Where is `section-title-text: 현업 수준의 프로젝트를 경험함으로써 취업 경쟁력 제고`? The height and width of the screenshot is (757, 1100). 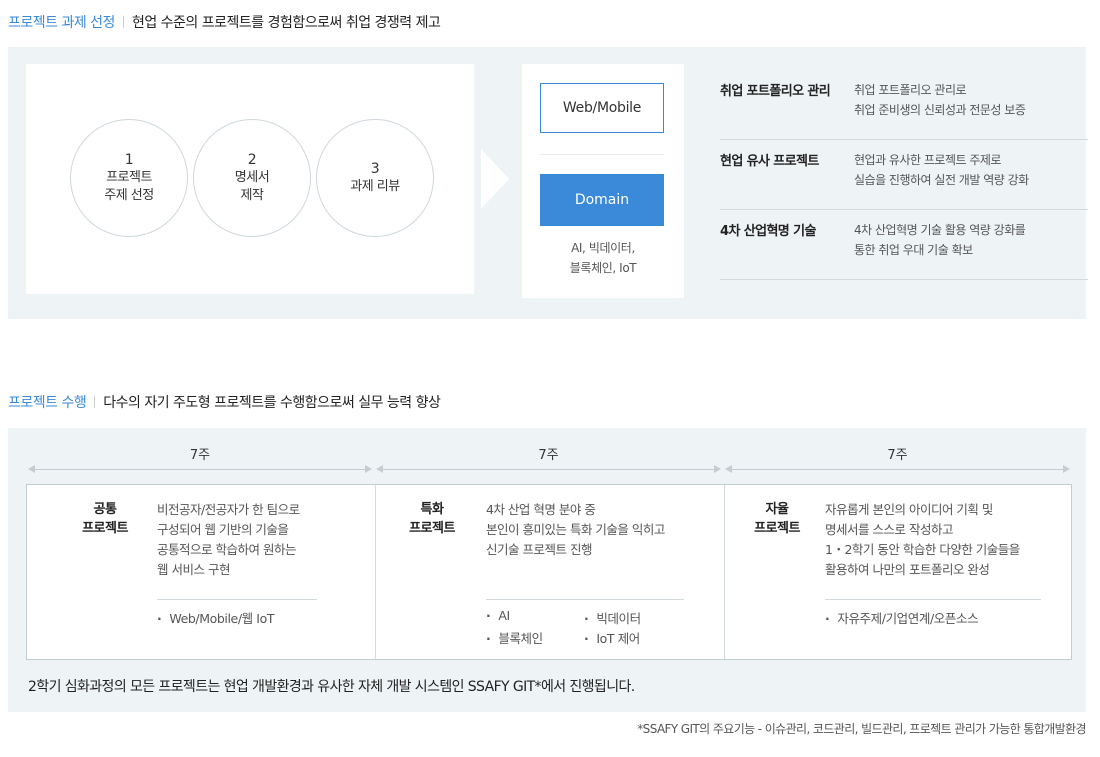 section-title-text: 현업 수준의 프로젝트를 경험함으로써 취업 경쟁력 제고 is located at coordinates (286, 23).